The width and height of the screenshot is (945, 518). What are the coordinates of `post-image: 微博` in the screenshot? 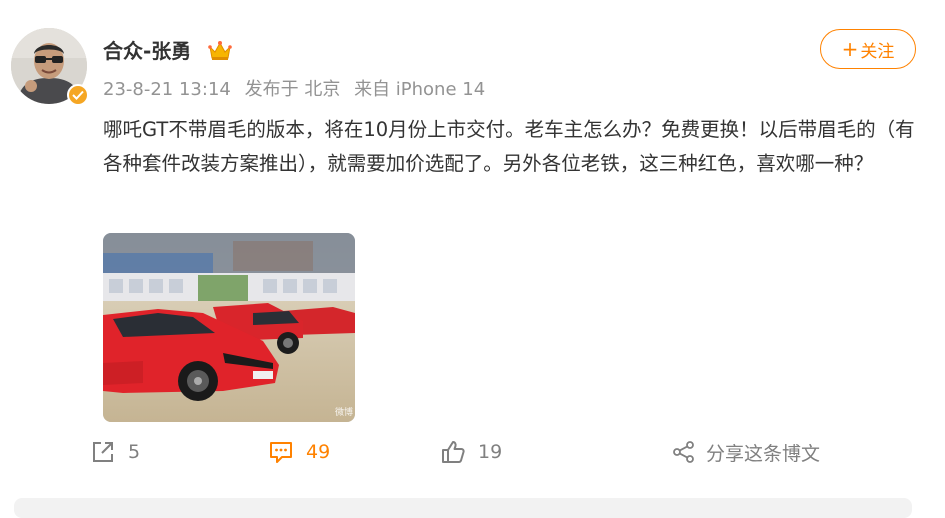 It's located at (229, 327).